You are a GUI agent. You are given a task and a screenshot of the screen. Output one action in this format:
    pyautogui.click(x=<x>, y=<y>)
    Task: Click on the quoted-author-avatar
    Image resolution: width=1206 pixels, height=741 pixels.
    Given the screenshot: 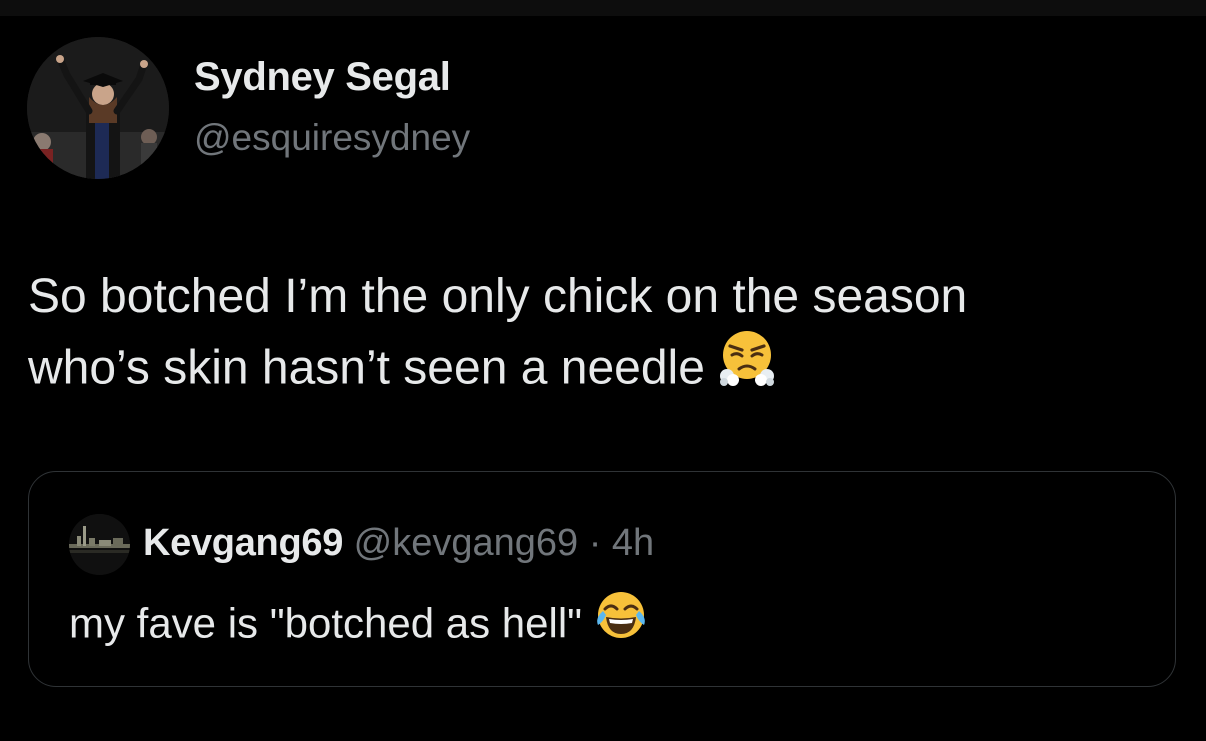 What is the action you would take?
    pyautogui.click(x=99, y=544)
    